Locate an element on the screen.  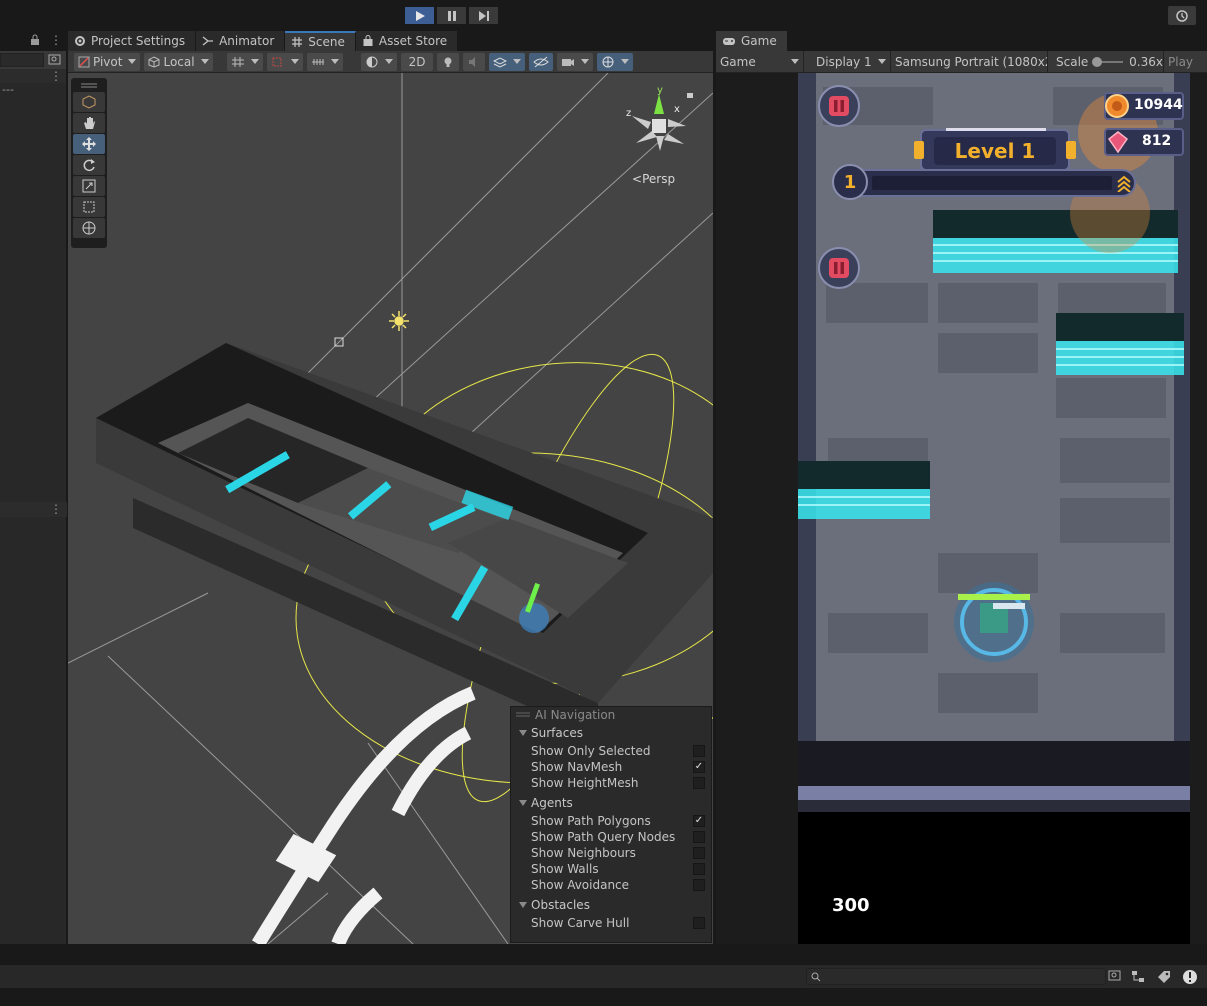
game-mode-dropdown: Game is located at coordinates (760, 61).